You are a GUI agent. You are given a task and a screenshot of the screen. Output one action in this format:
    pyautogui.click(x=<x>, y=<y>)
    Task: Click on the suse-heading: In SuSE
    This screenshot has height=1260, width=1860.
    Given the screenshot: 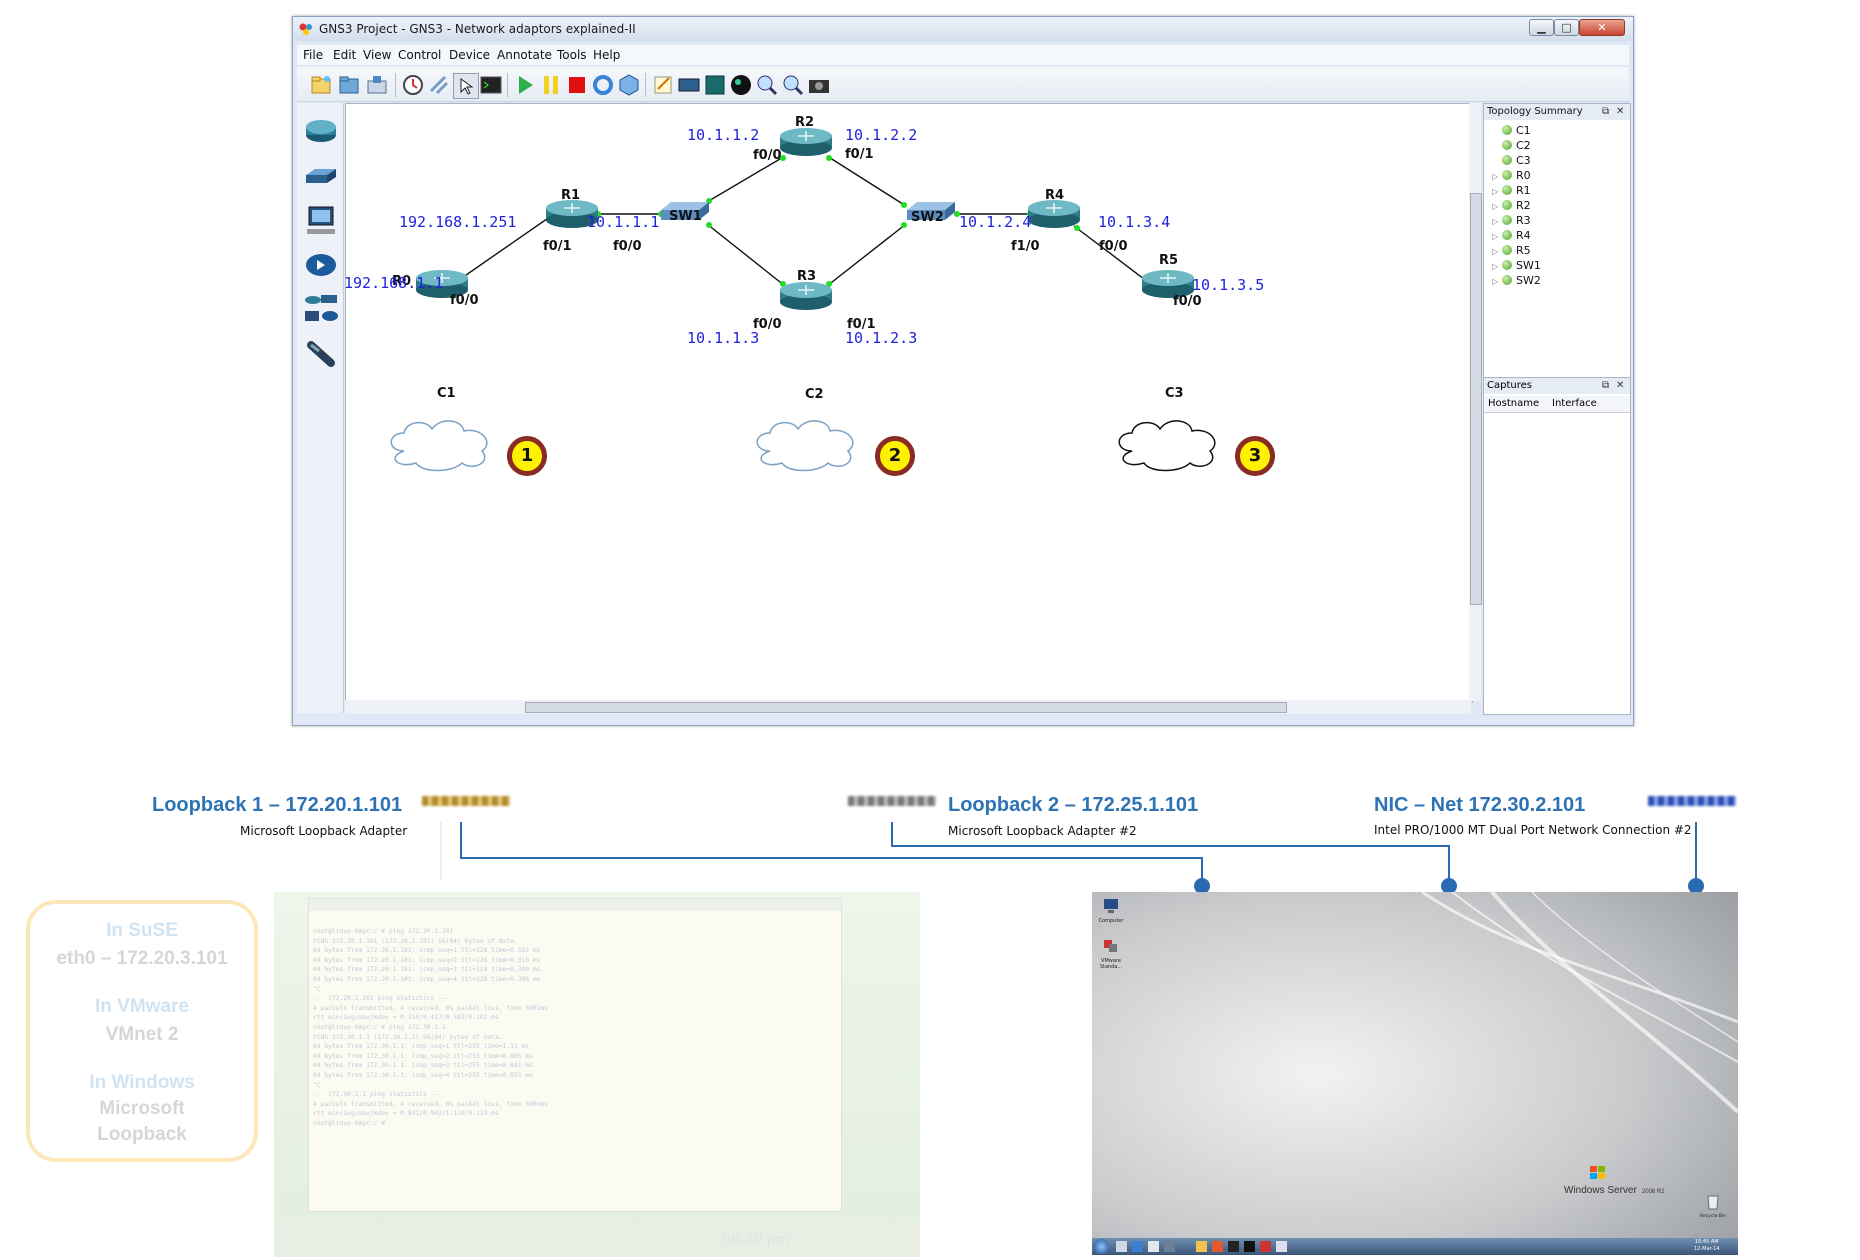 What is the action you would take?
    pyautogui.click(x=142, y=930)
    